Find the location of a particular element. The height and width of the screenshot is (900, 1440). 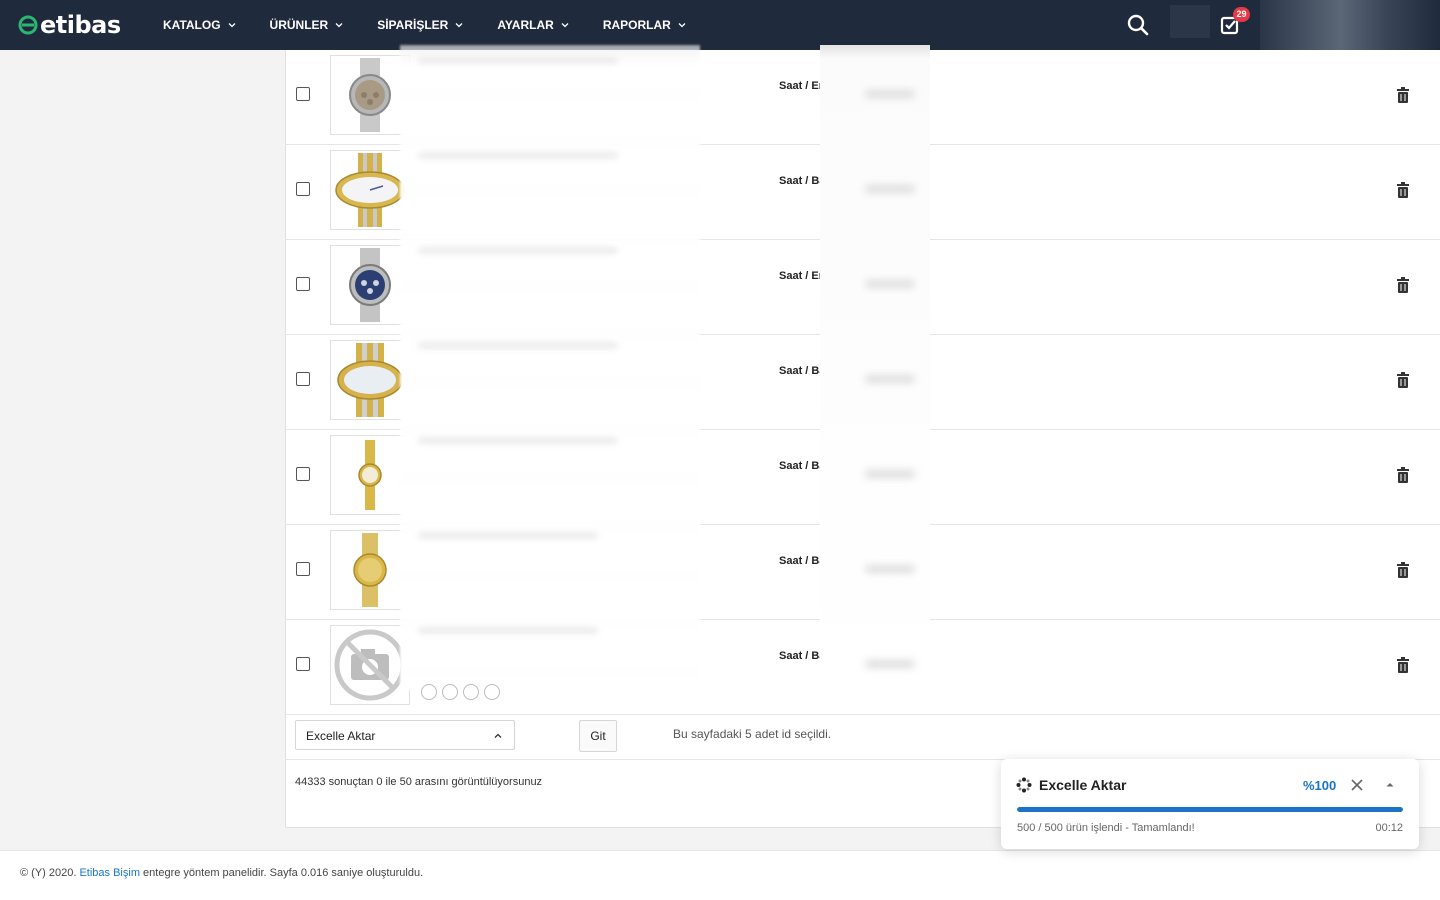

close-icon is located at coordinates (1357, 785).